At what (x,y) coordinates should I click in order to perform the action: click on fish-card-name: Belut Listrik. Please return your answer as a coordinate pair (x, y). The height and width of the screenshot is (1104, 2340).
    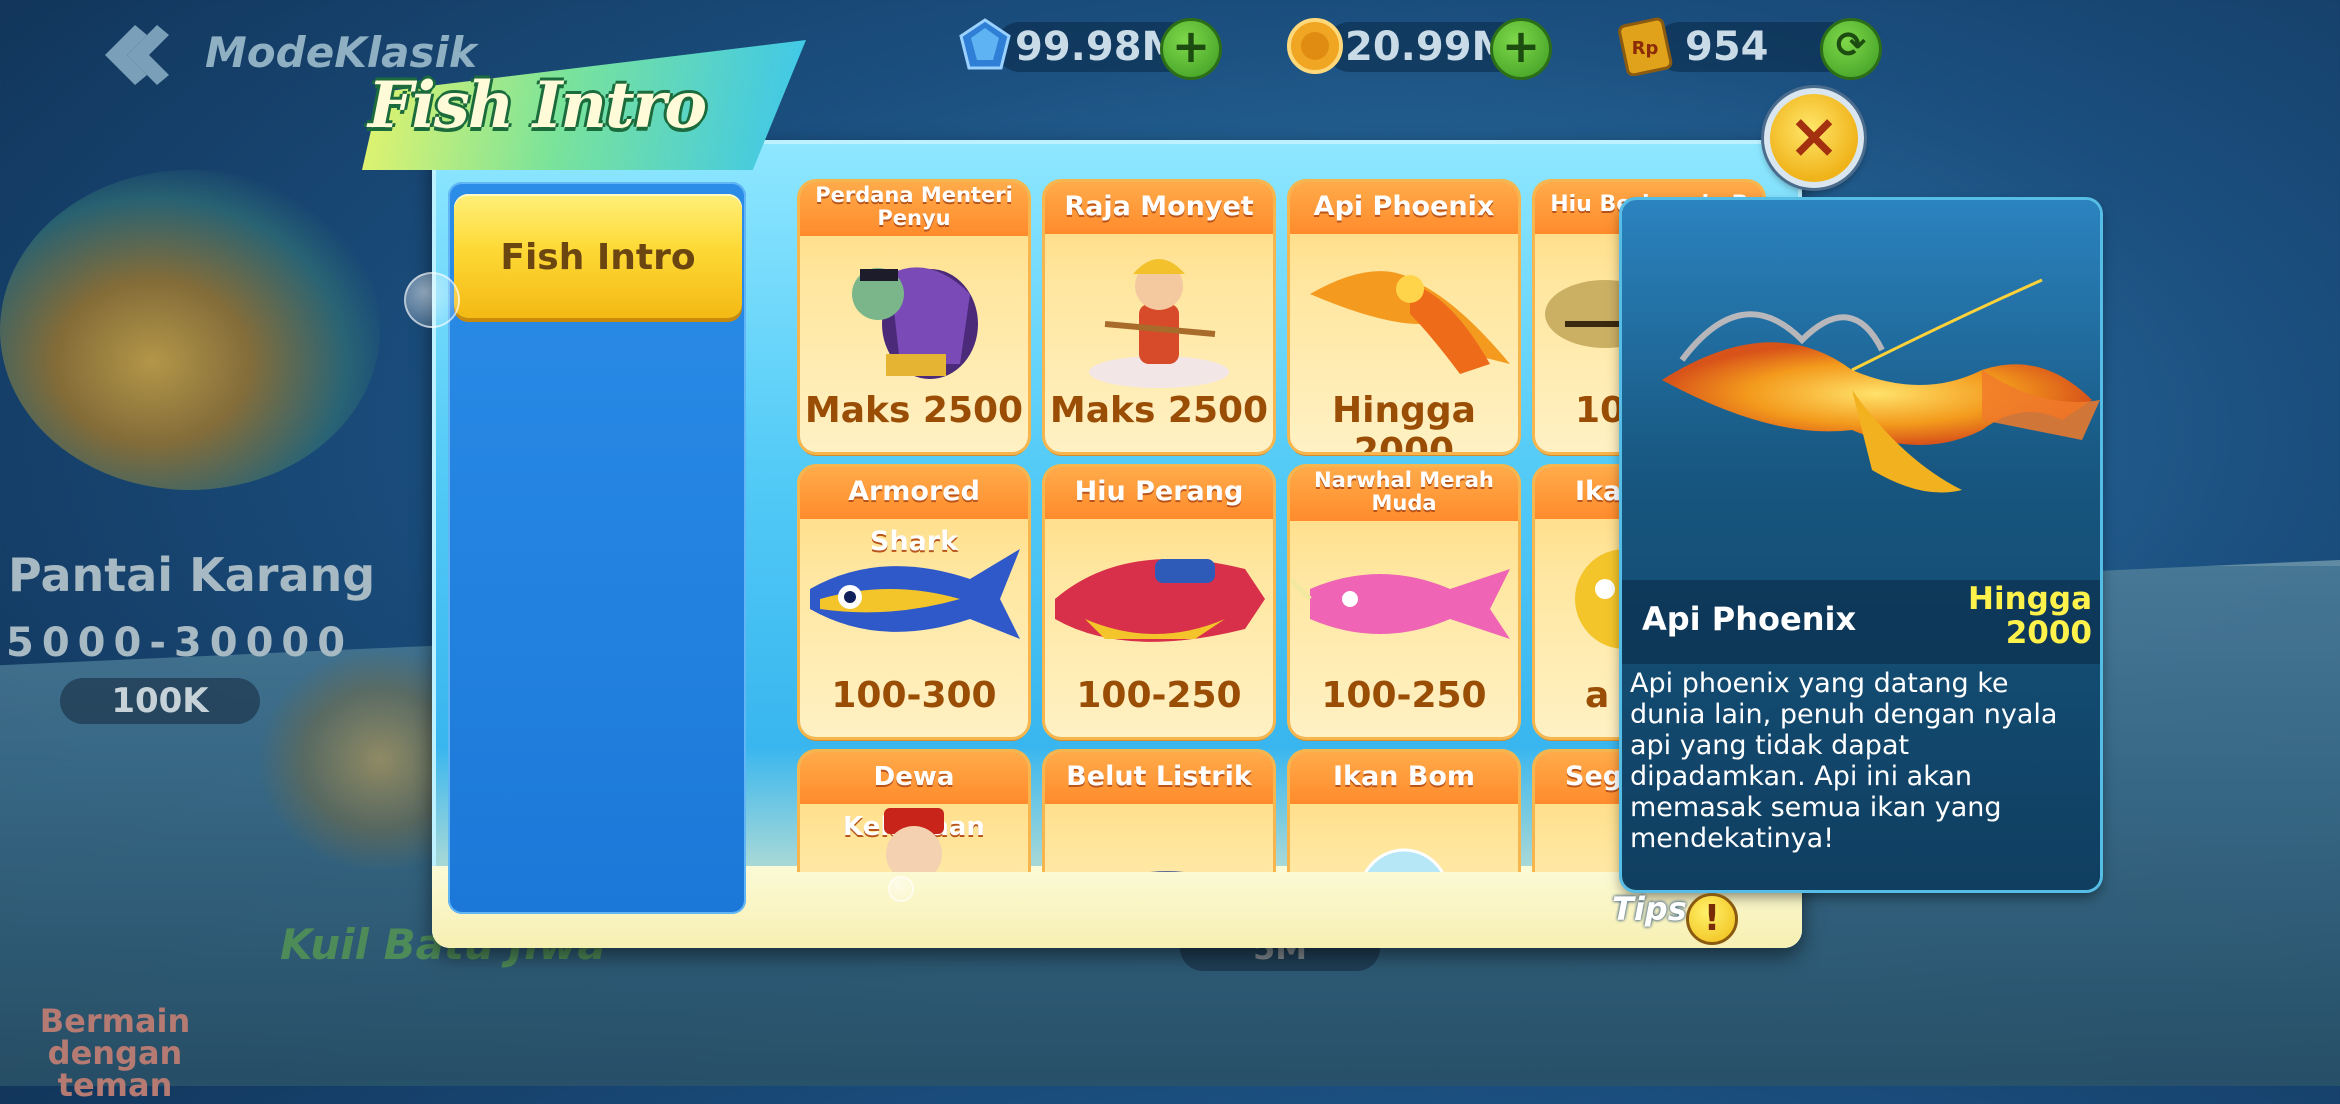
    Looking at the image, I should click on (1159, 778).